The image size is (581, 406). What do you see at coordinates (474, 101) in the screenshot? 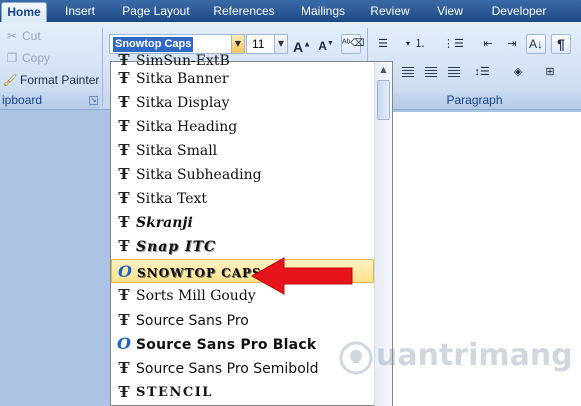
I see `paragraph-group-label: Paragraph` at bounding box center [474, 101].